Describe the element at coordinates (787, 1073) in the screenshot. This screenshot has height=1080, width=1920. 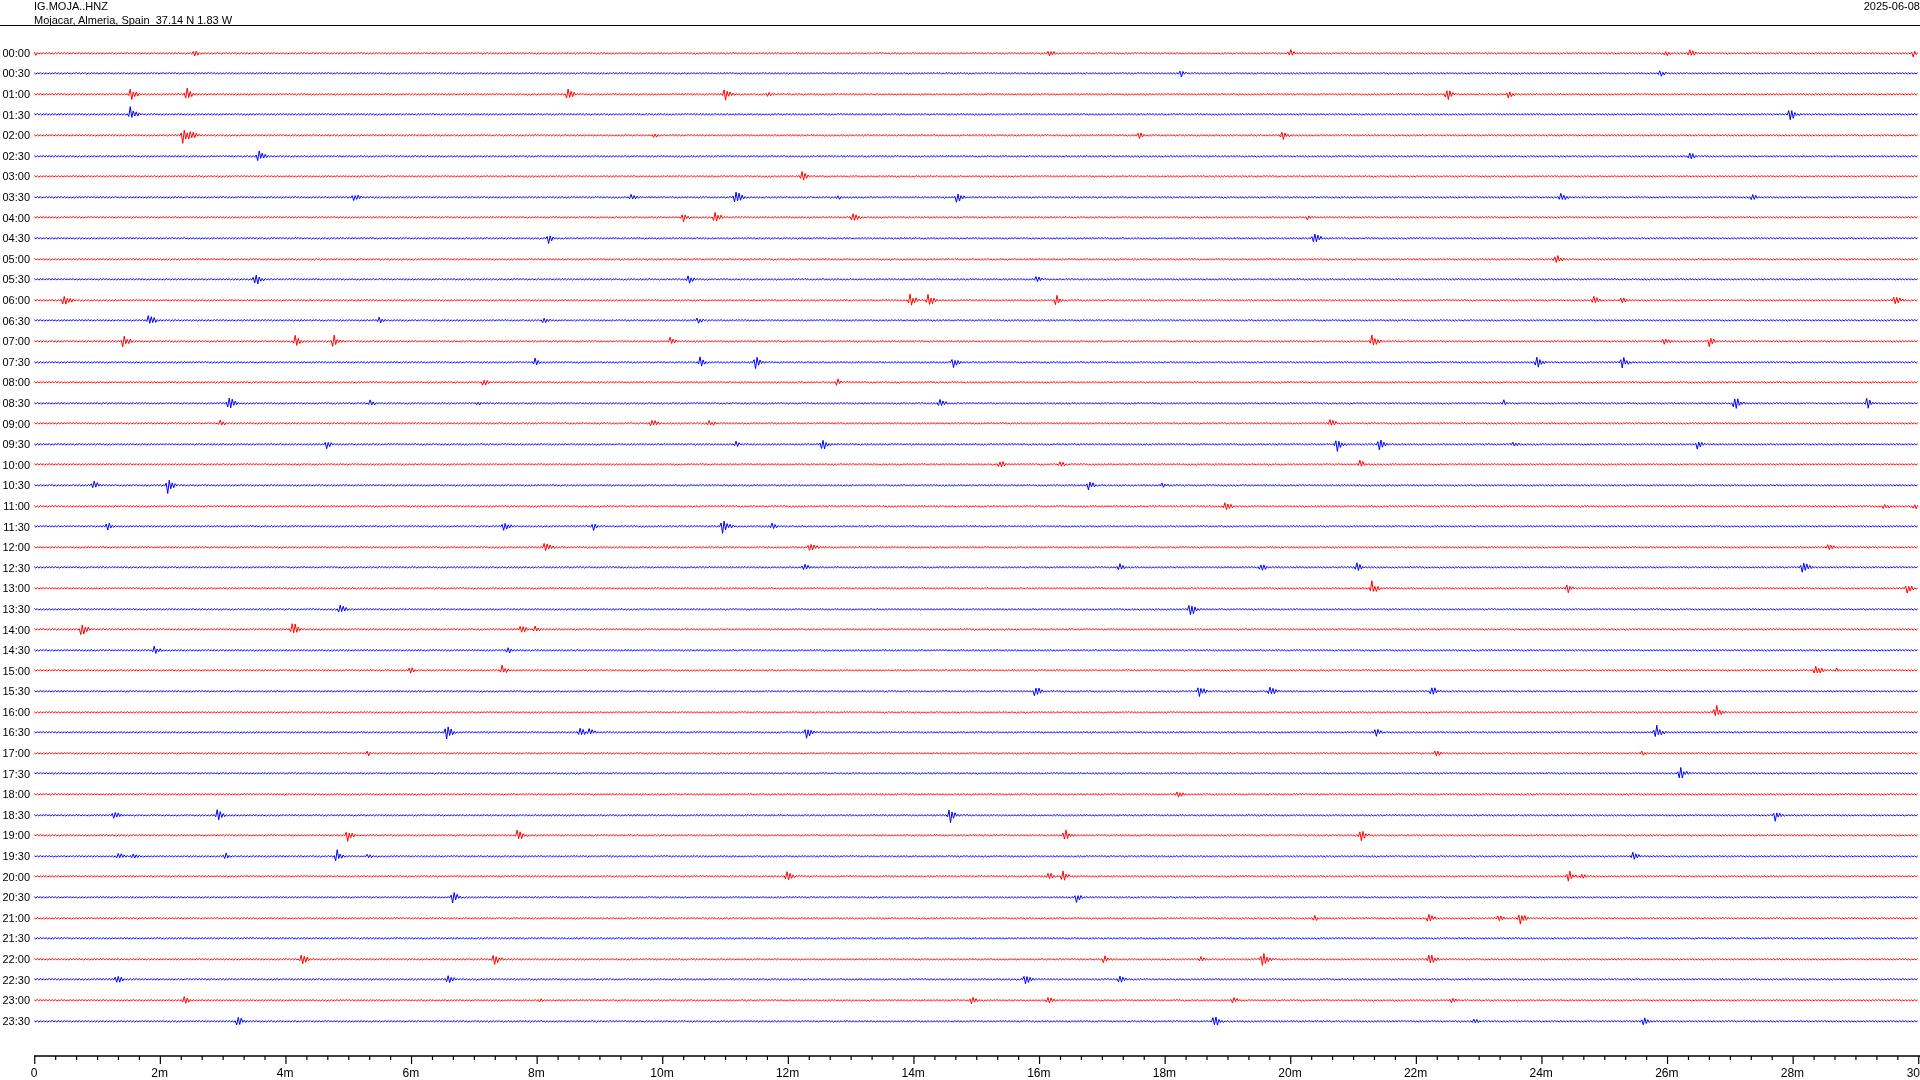
I see `axis-tick-label: 12m` at that location.